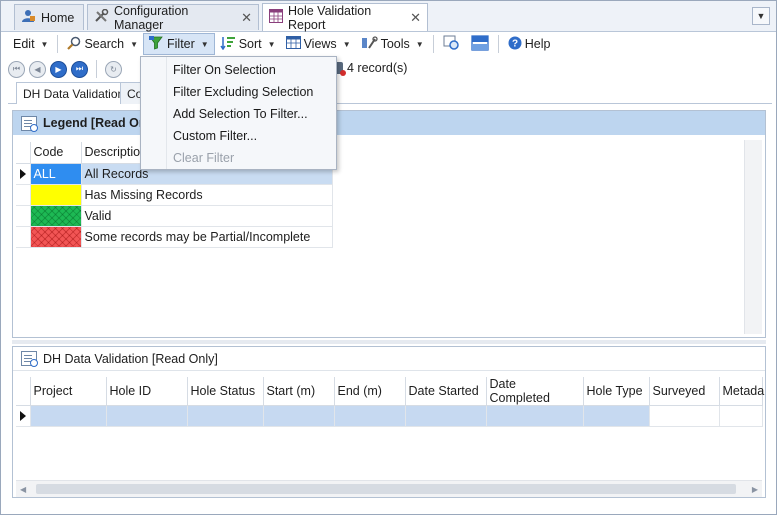 The image size is (777, 515). What do you see at coordinates (616, 416) in the screenshot?
I see `dh-cell-hole-type` at bounding box center [616, 416].